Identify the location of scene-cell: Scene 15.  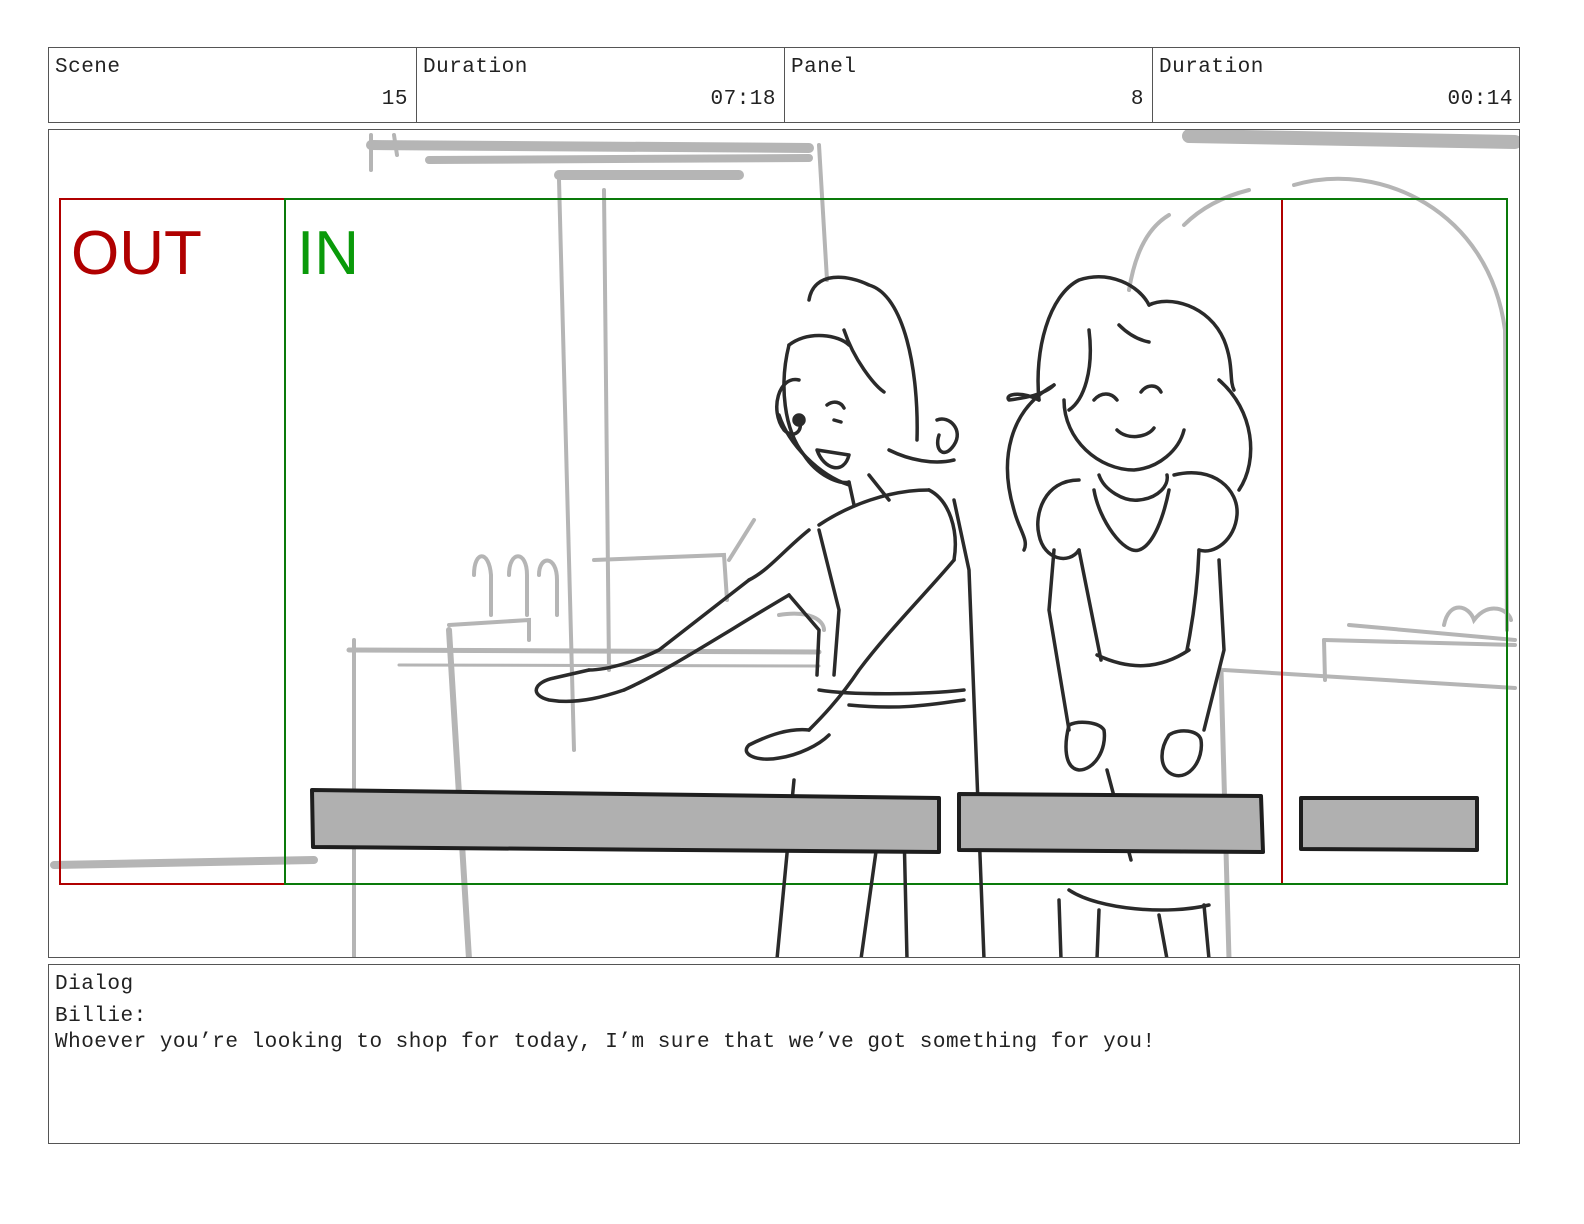
(233, 85).